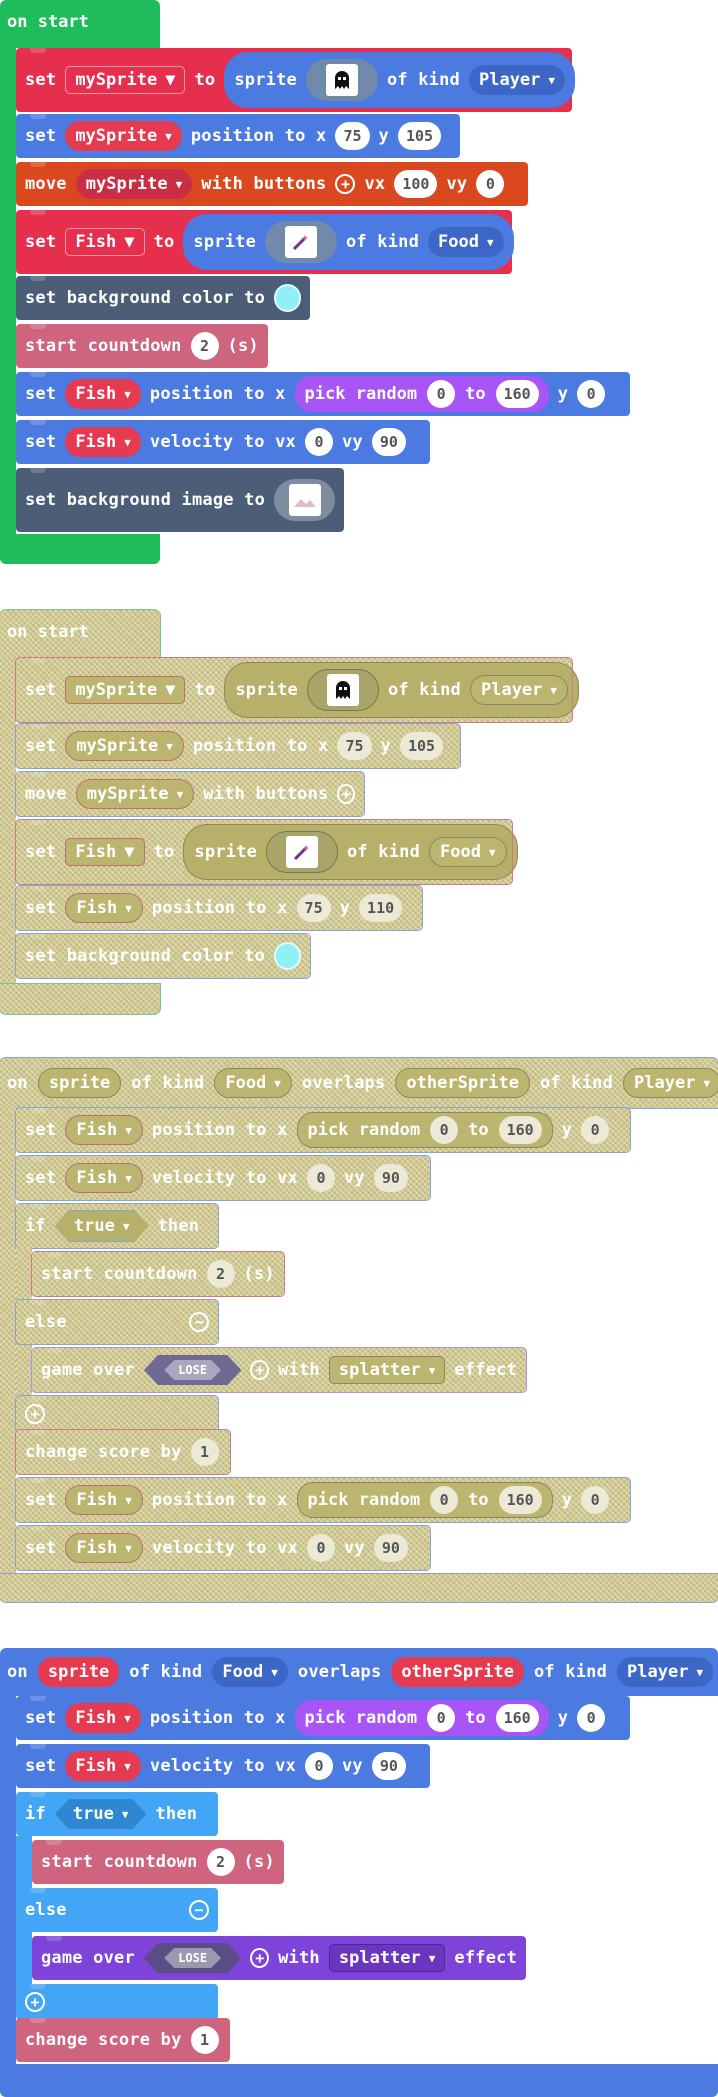 This screenshot has width=718, height=2097. I want to click on set-position-block: set mySprite ▼ position to x 75 y 105, so click(238, 136).